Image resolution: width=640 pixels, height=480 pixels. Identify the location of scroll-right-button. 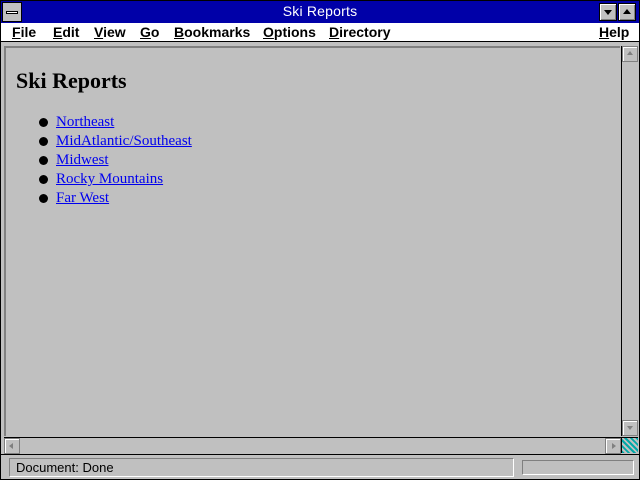
(613, 446).